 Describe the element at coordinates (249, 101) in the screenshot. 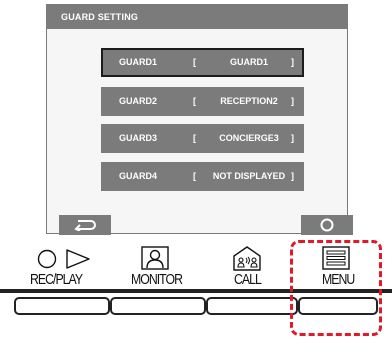

I see `guard-value: RECEPTION2` at that location.